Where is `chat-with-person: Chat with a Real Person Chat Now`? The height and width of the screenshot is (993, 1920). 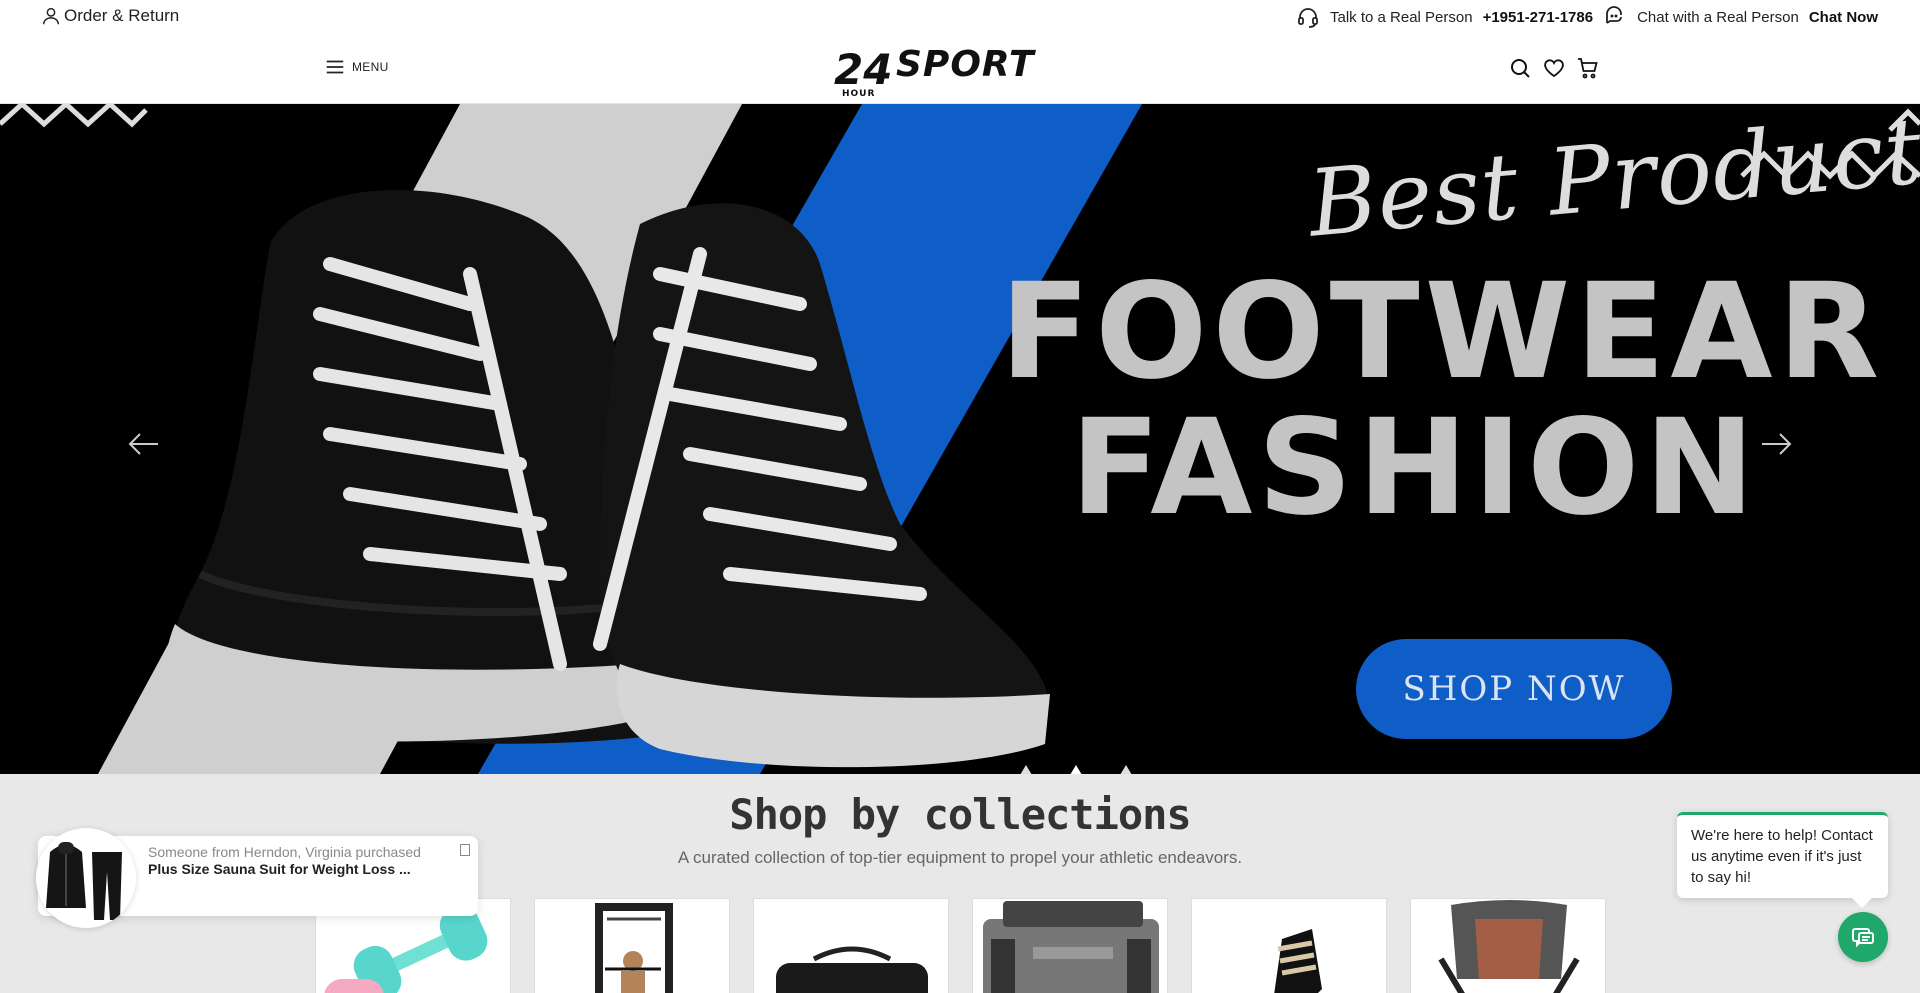 chat-with-person: Chat with a Real Person Chat Now is located at coordinates (1740, 17).